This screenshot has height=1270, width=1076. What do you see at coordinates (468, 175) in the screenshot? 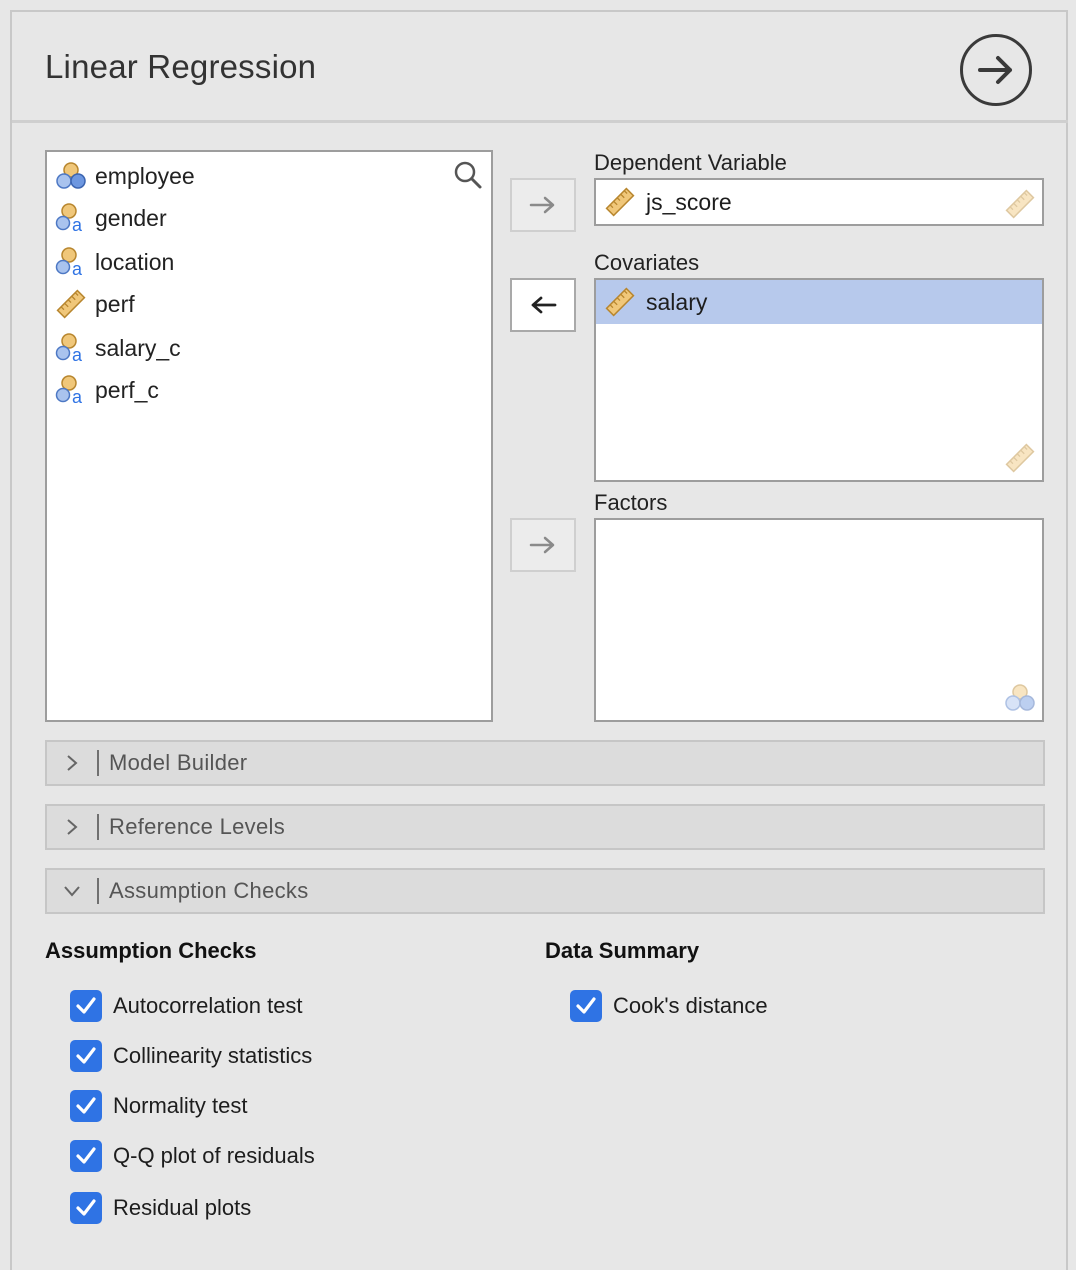
I see `search-icon` at bounding box center [468, 175].